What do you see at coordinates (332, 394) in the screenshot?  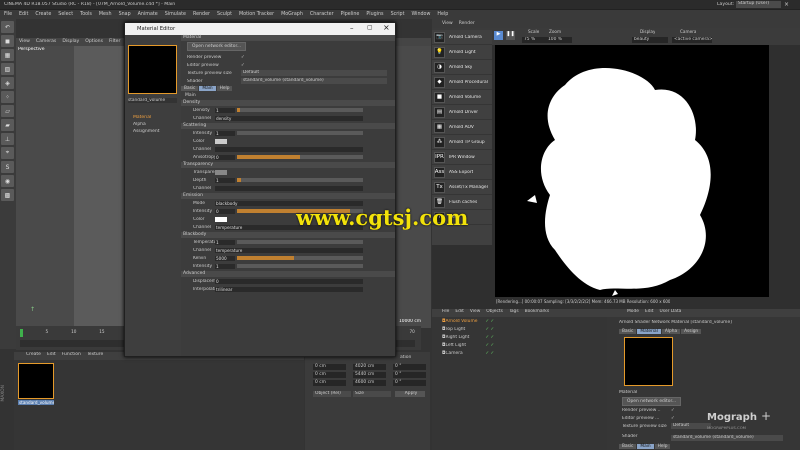 I see `coord-mode-select: Object (Rel)` at bounding box center [332, 394].